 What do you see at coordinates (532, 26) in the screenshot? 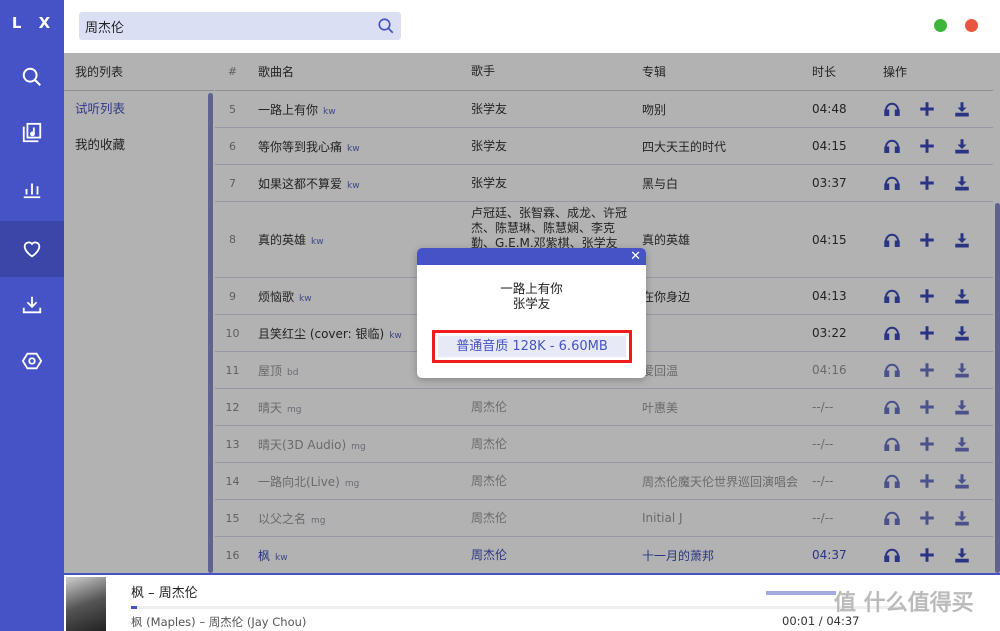
I see `header: 周杰伦` at bounding box center [532, 26].